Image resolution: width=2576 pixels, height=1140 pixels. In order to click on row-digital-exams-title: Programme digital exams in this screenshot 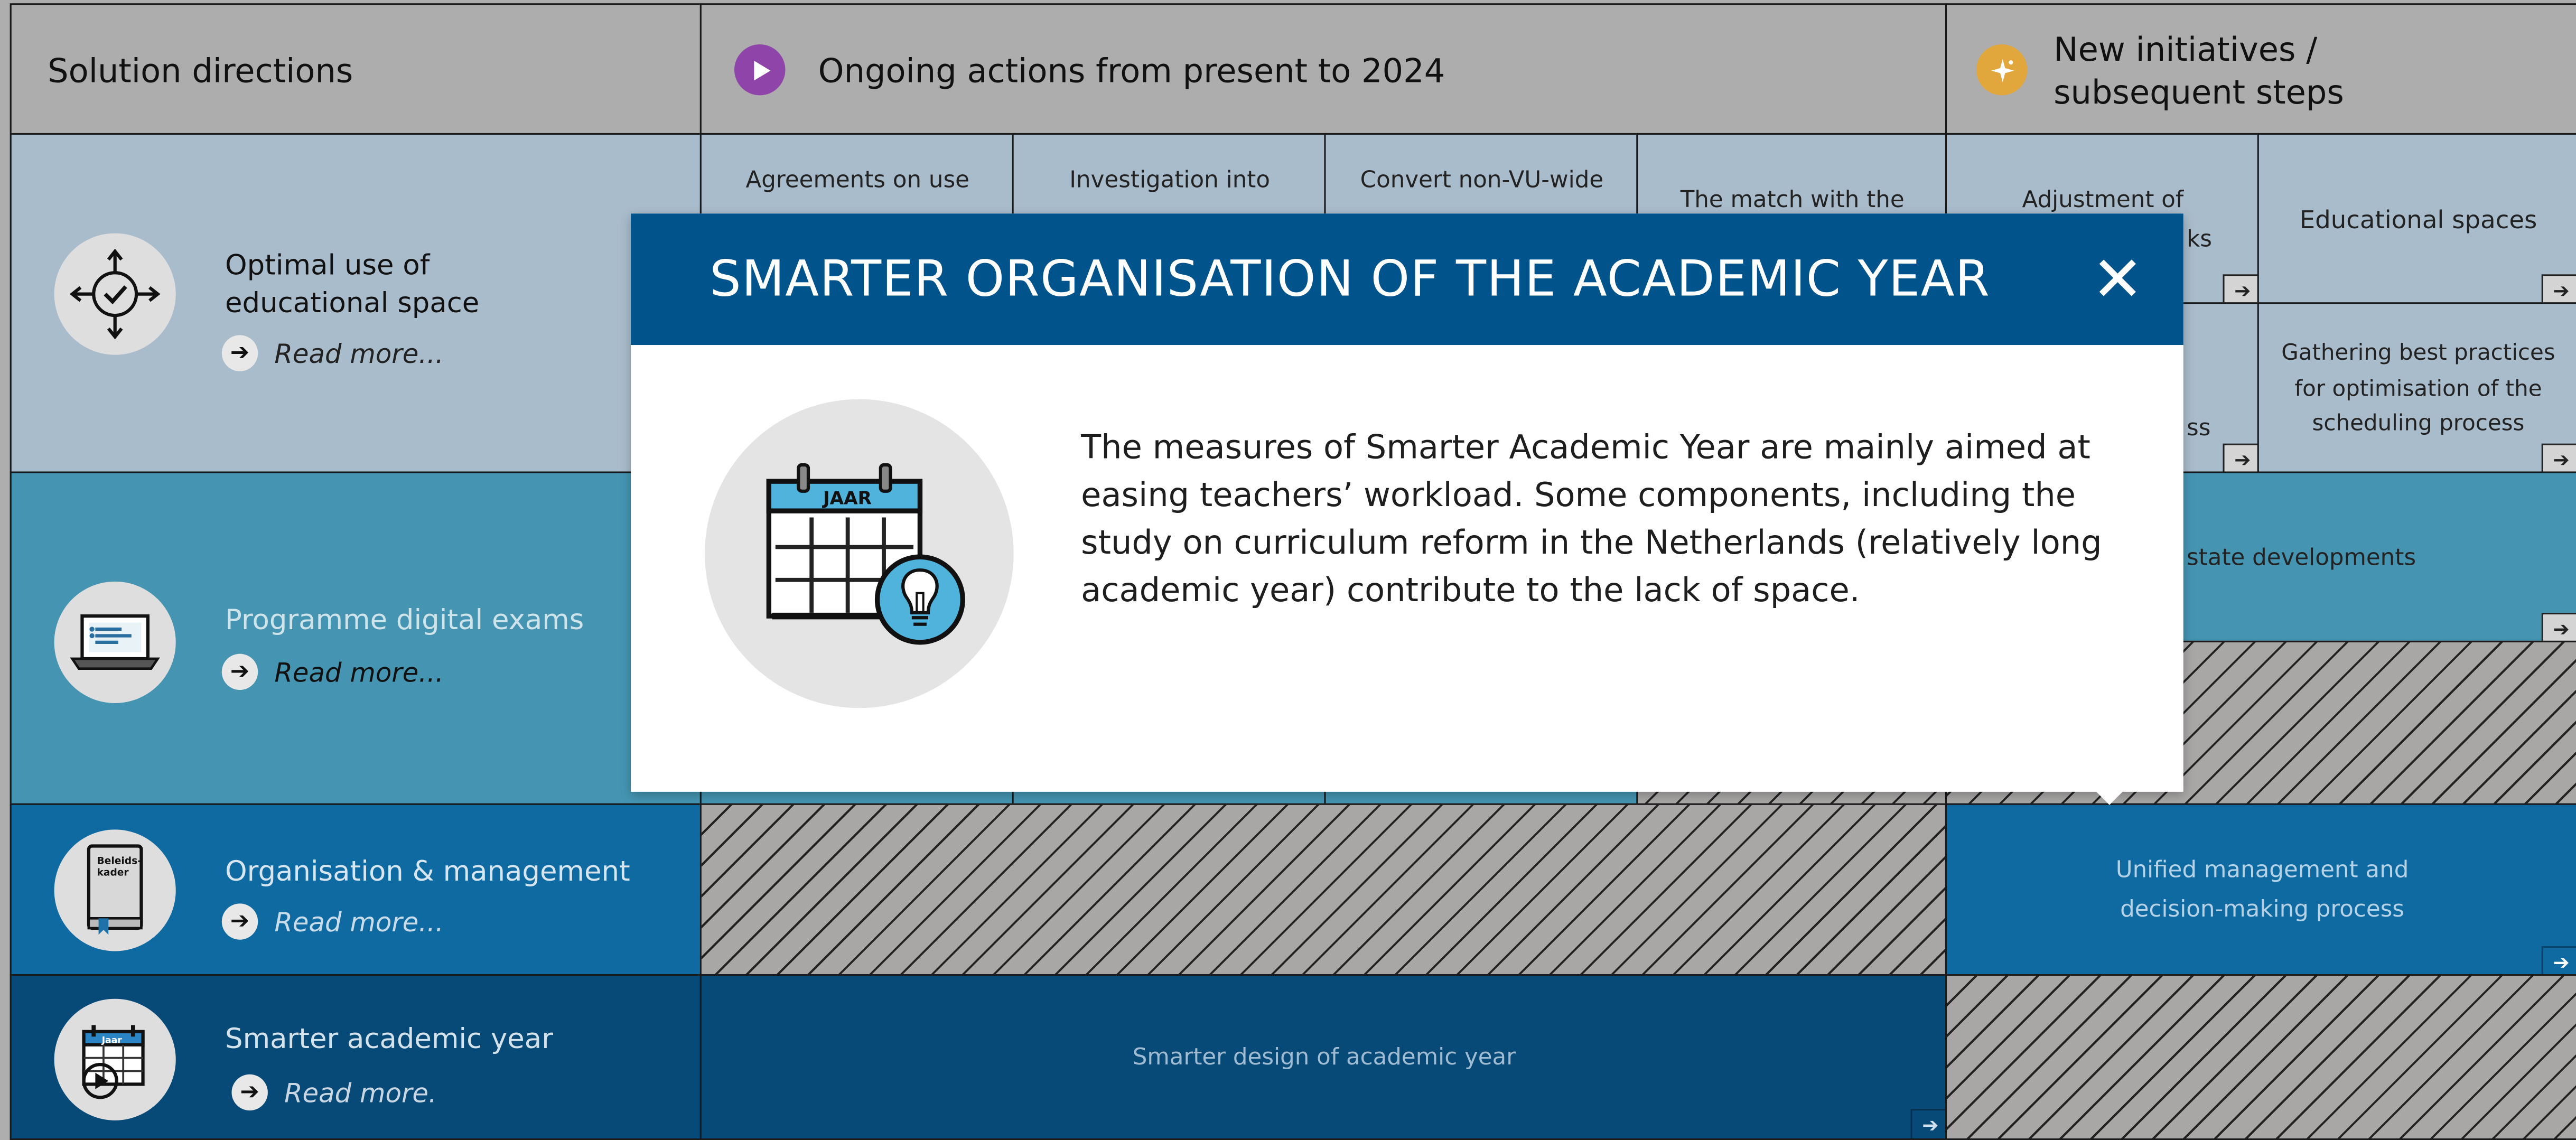, I will do `click(404, 621)`.